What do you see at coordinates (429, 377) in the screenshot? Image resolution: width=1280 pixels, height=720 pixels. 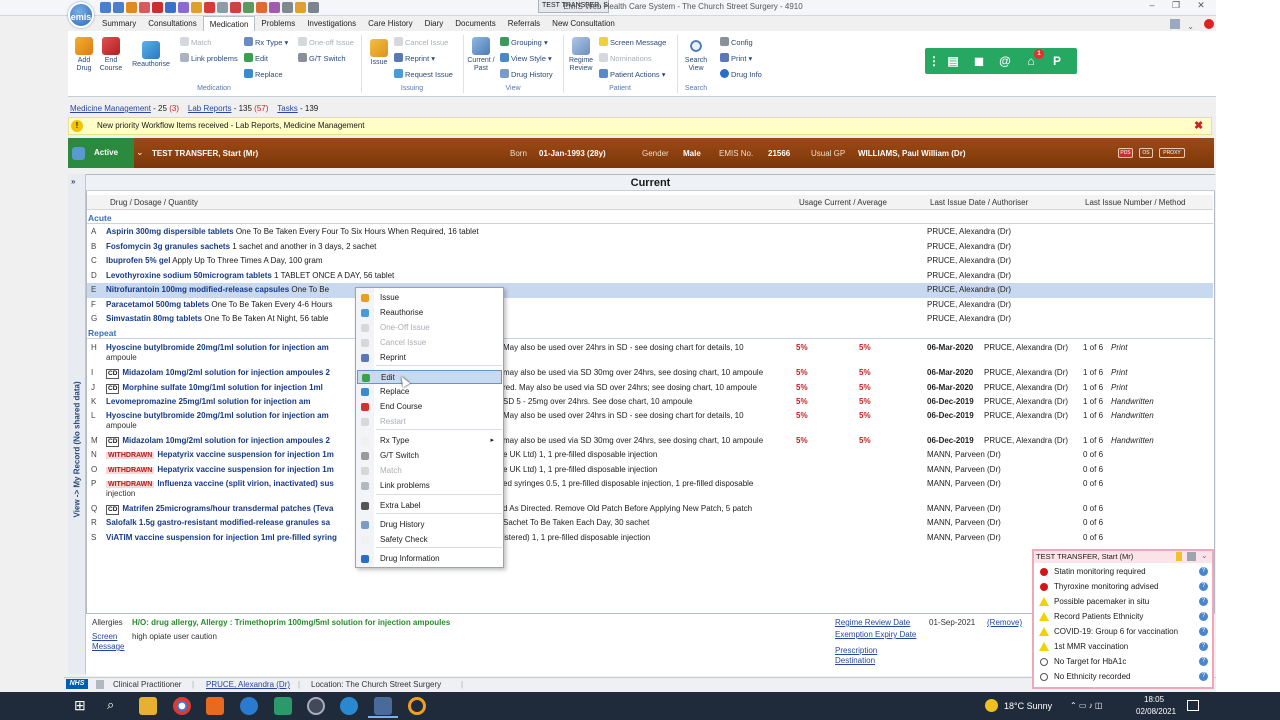 I see `menu-item-edit: Edit` at bounding box center [429, 377].